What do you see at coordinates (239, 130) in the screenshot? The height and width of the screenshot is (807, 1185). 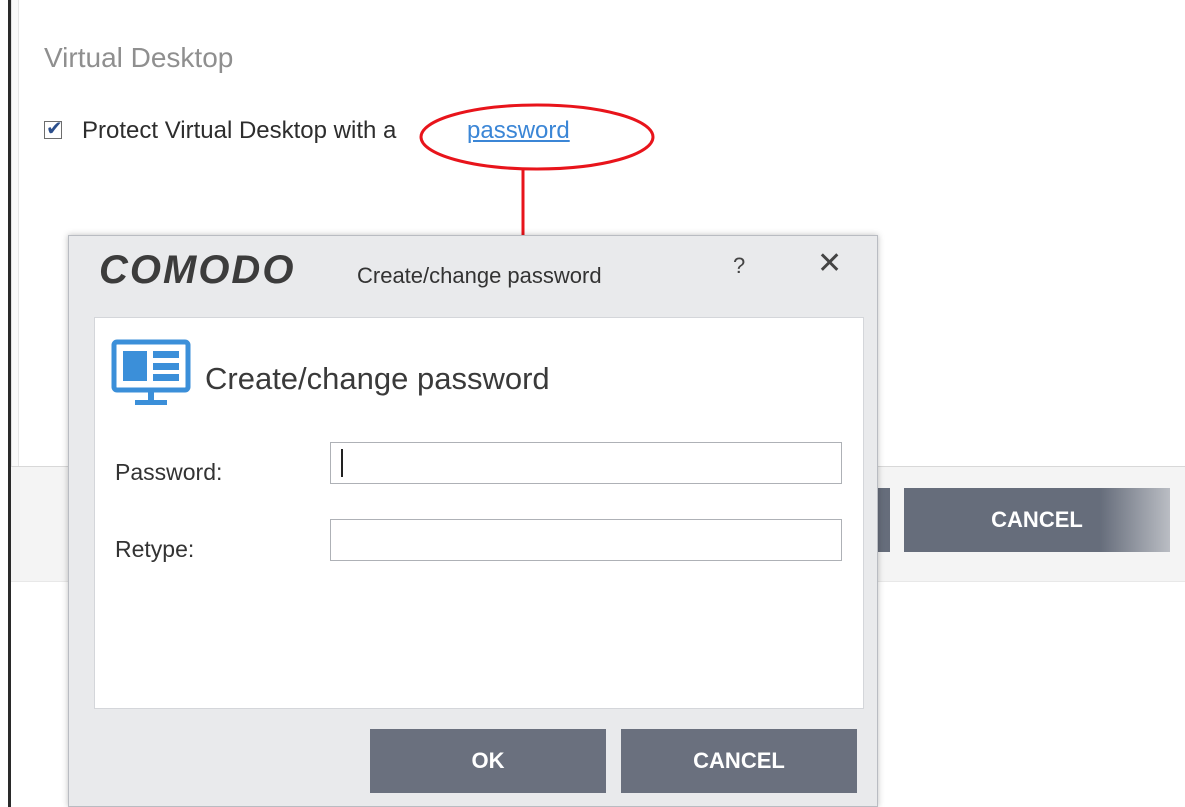 I see `protect-desktop-label: Protect Virtual Desktop with a` at bounding box center [239, 130].